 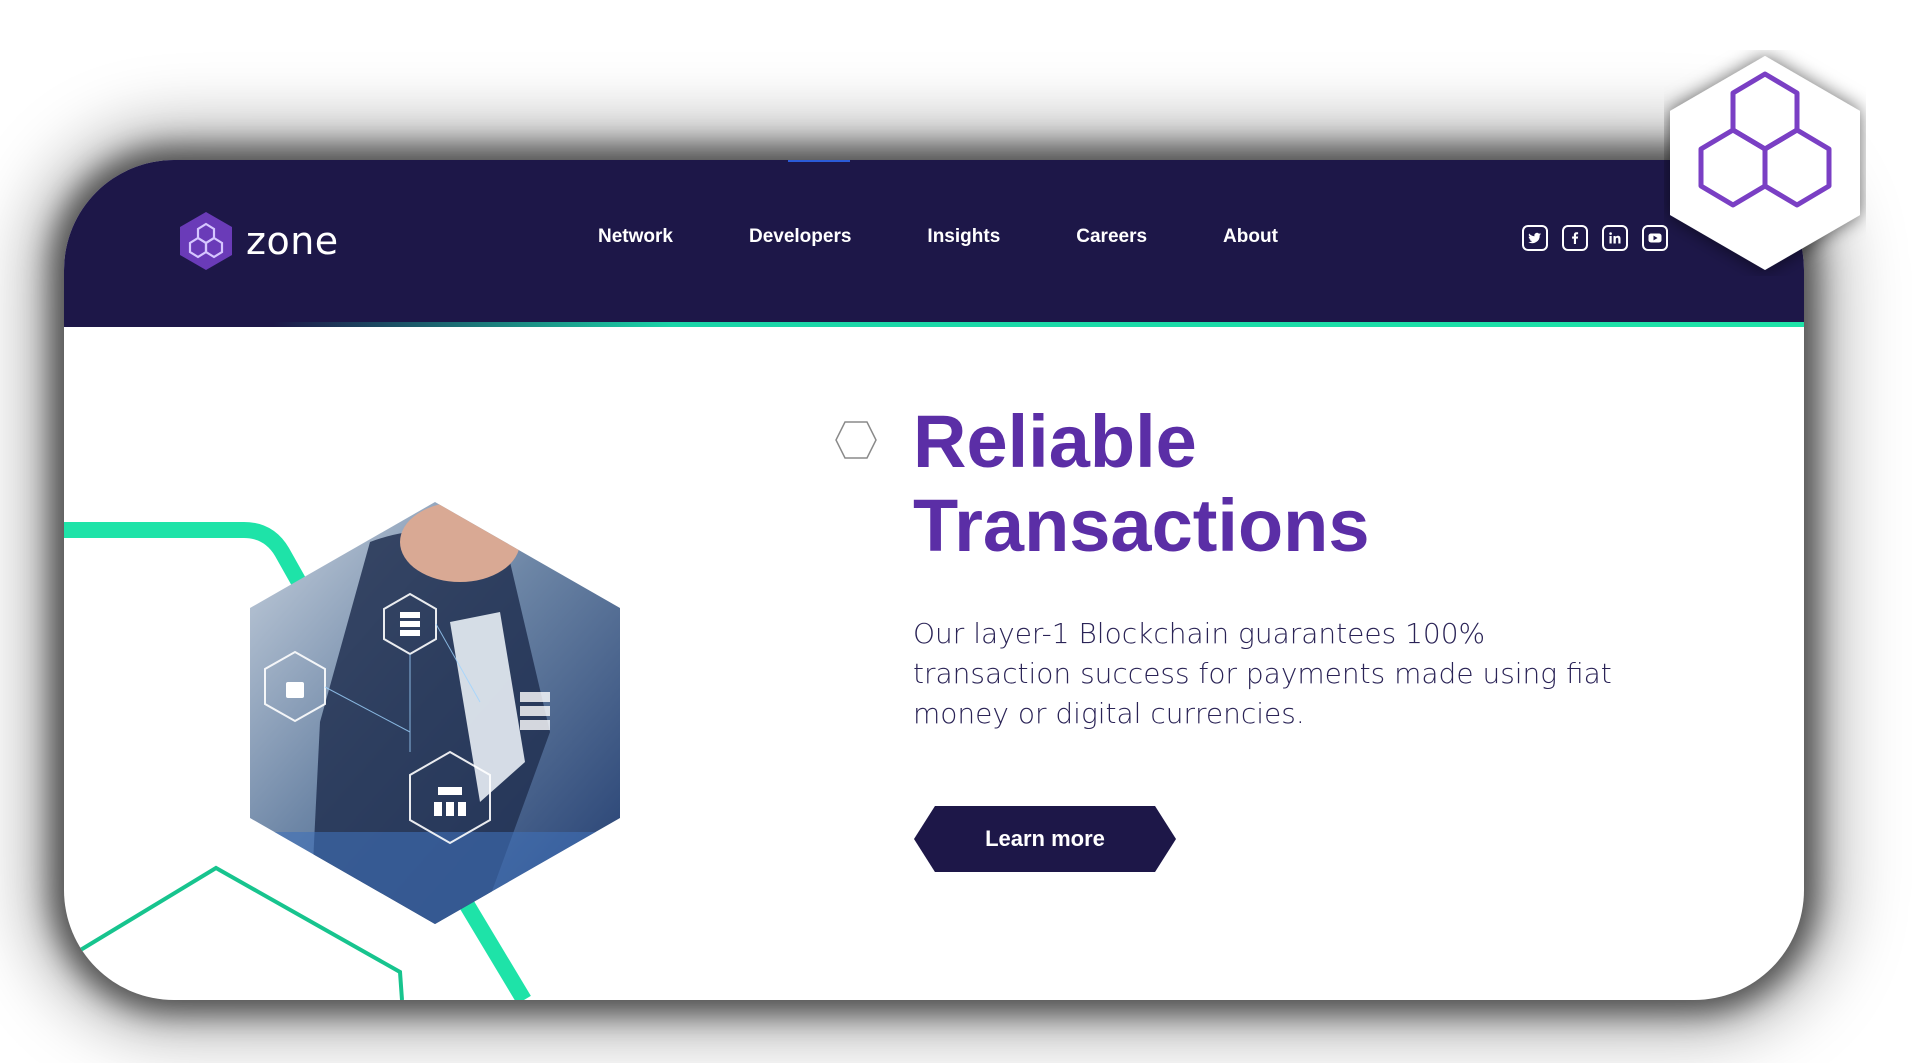 I want to click on nav-active-indicator, so click(x=819, y=161).